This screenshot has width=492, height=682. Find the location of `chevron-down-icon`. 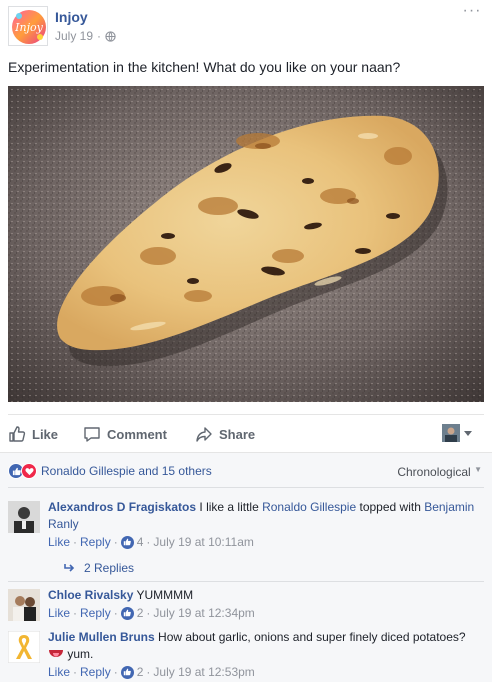

chevron-down-icon is located at coordinates (468, 433).